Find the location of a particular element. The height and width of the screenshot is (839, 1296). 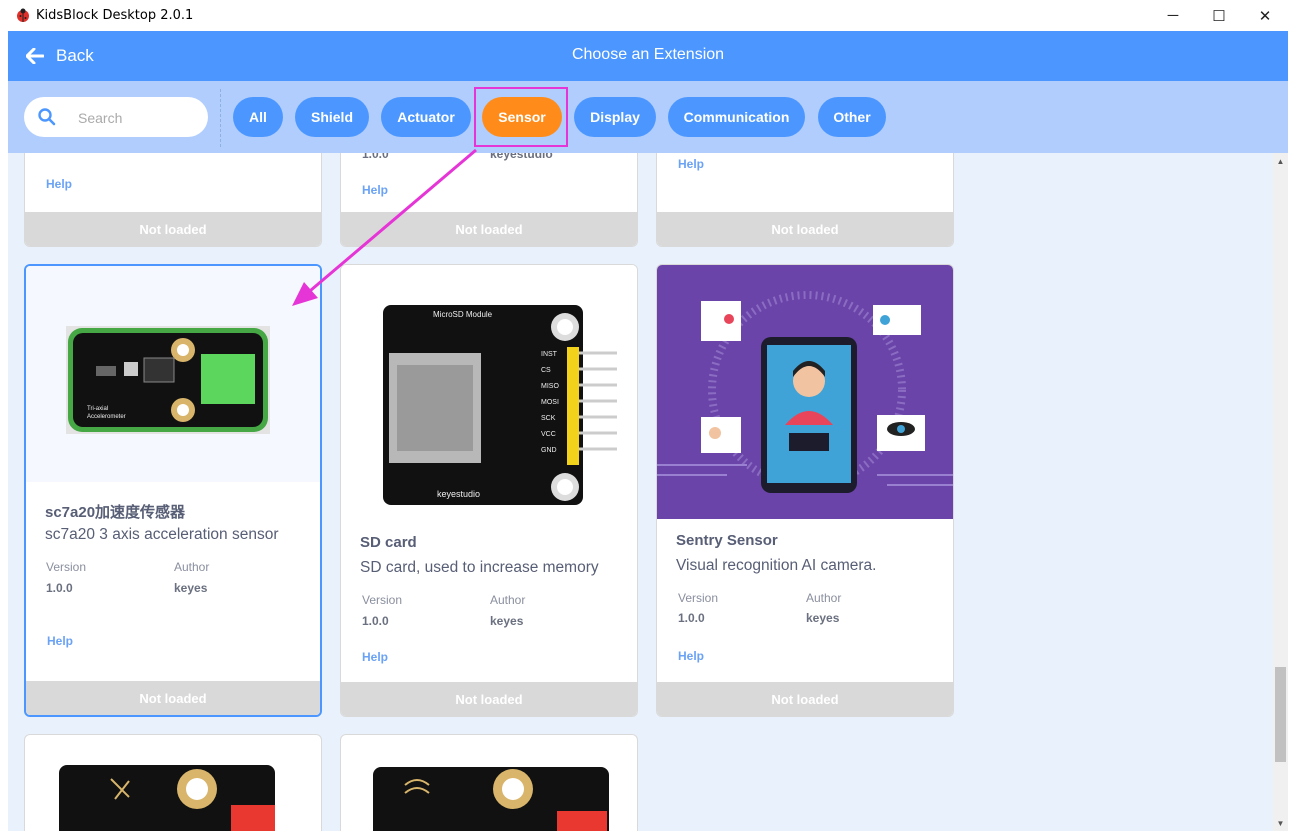

pin-label: INST is located at coordinates (549, 354).